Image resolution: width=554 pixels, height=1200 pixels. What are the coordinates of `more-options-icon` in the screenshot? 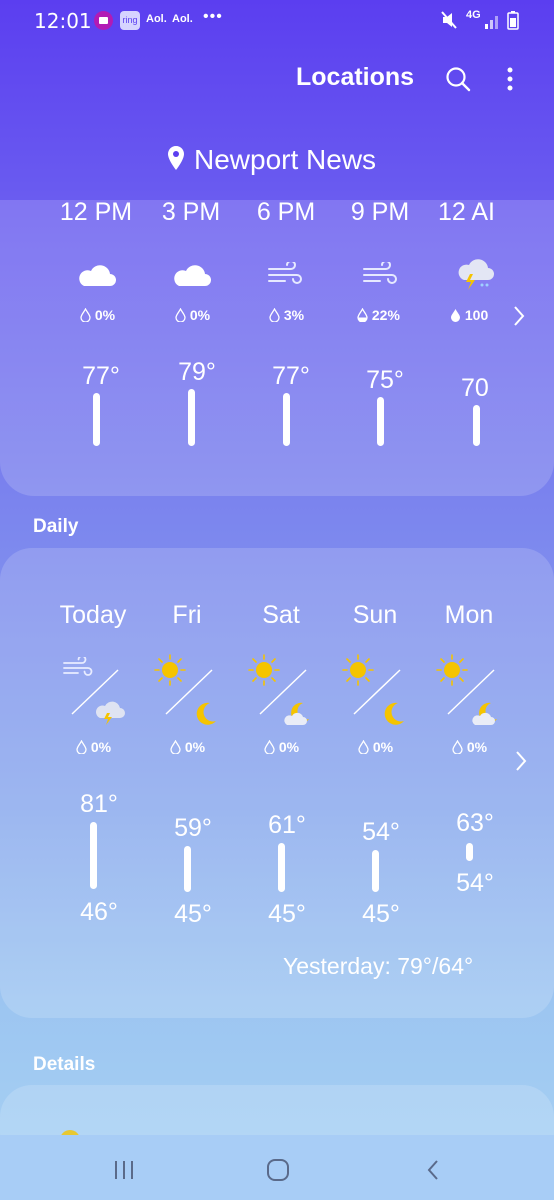 It's located at (510, 82).